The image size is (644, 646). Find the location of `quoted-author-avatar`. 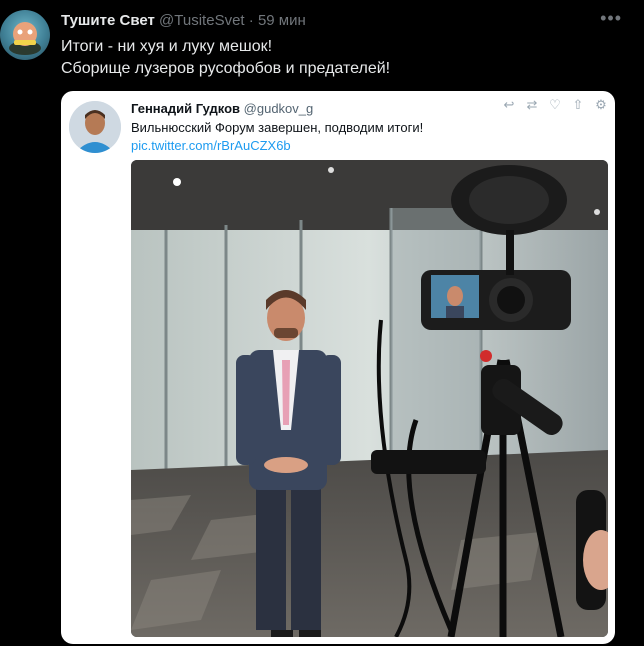

quoted-author-avatar is located at coordinates (95, 127).